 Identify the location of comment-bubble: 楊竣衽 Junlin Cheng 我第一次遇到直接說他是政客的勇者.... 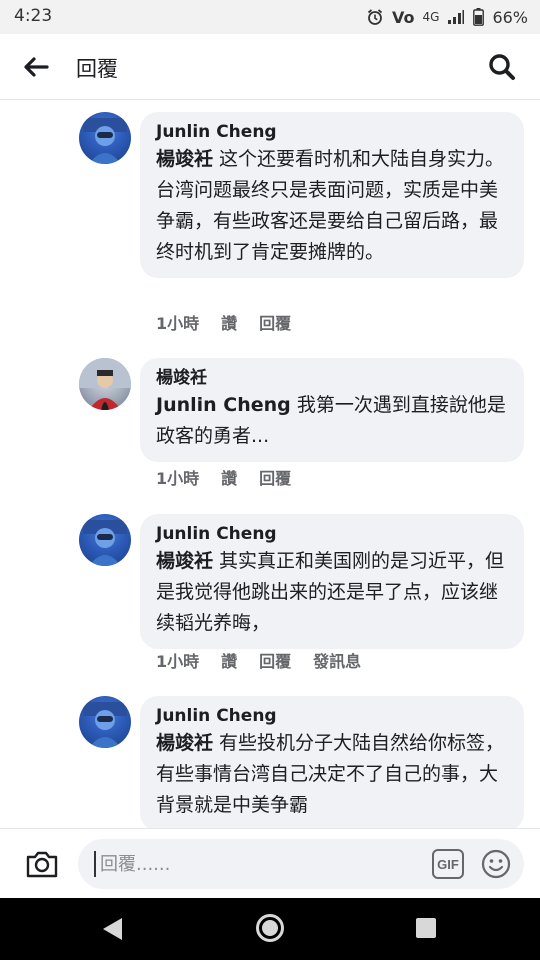
(332, 410).